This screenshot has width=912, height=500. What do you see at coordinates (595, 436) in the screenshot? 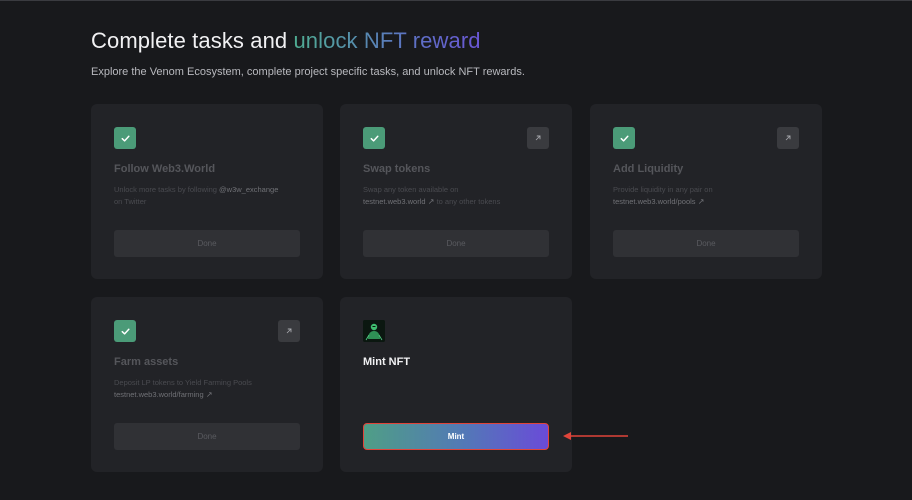
I see `annotation-arrow` at bounding box center [595, 436].